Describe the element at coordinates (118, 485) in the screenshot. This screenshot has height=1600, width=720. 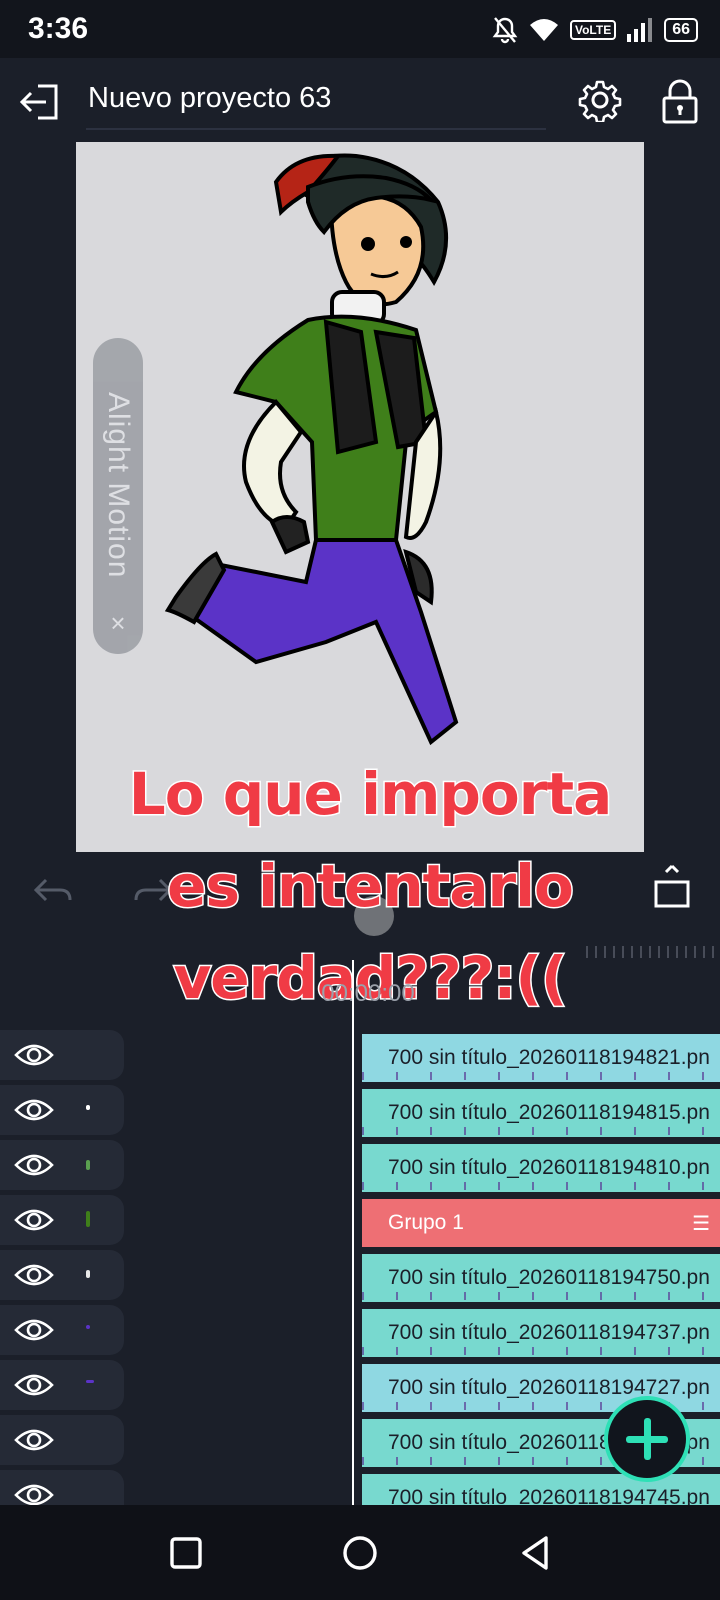
I see `watermark-text: Alight Motion` at that location.